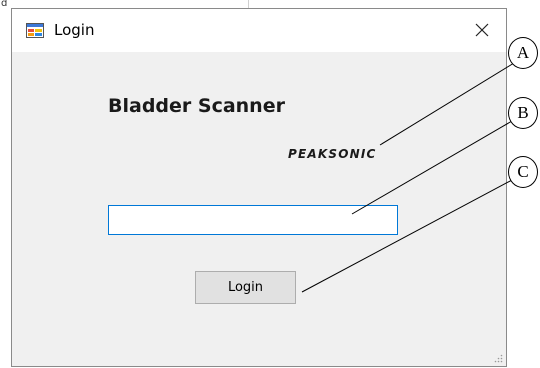 This screenshot has width=540, height=368. I want to click on login-button: Login, so click(245, 287).